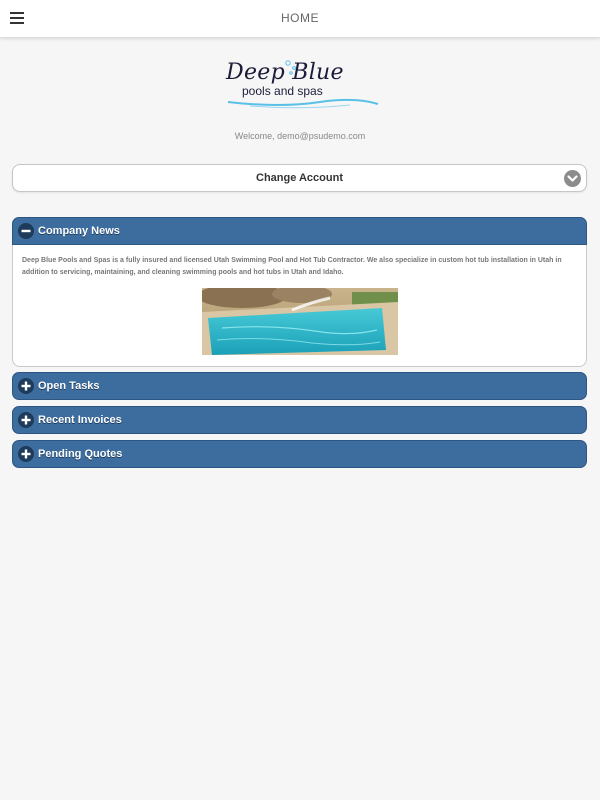  I want to click on minus-icon, so click(26, 231).